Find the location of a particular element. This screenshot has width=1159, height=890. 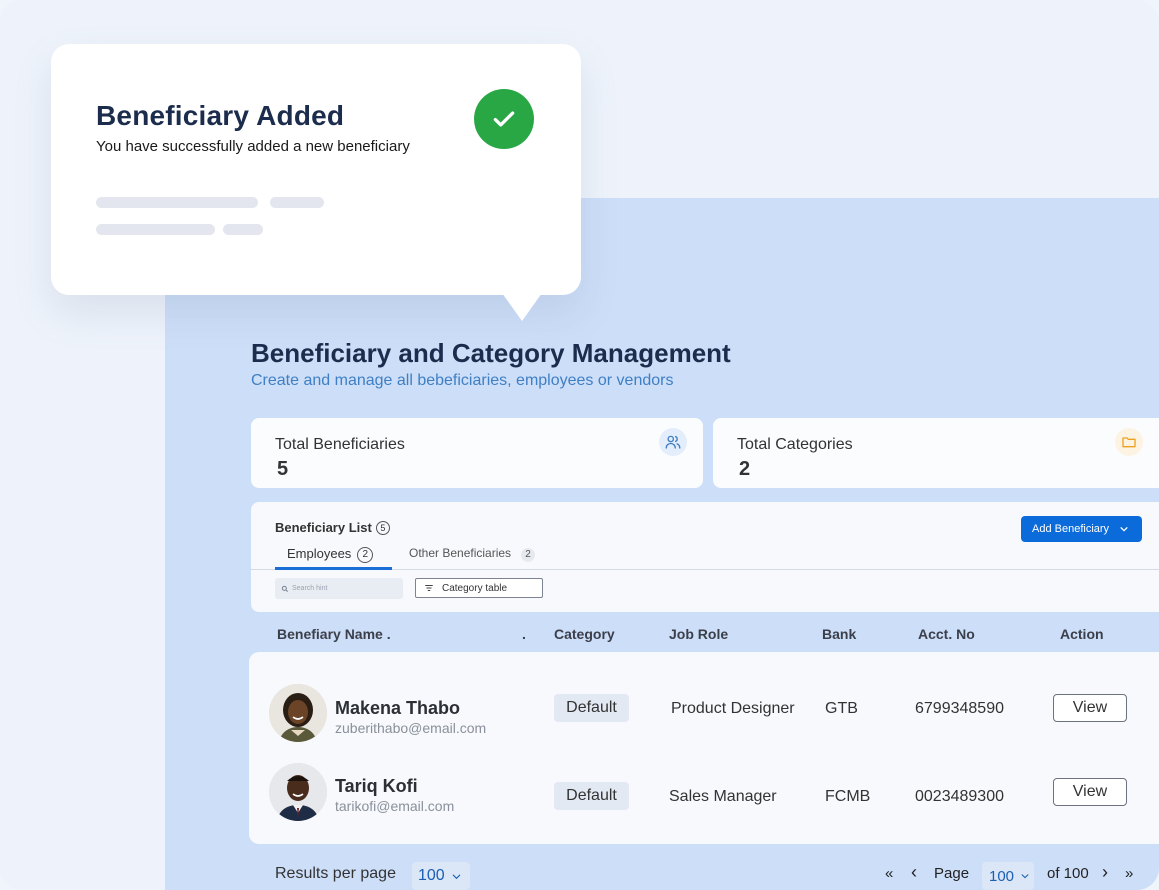

page-select: 100 is located at coordinates (1008, 876).